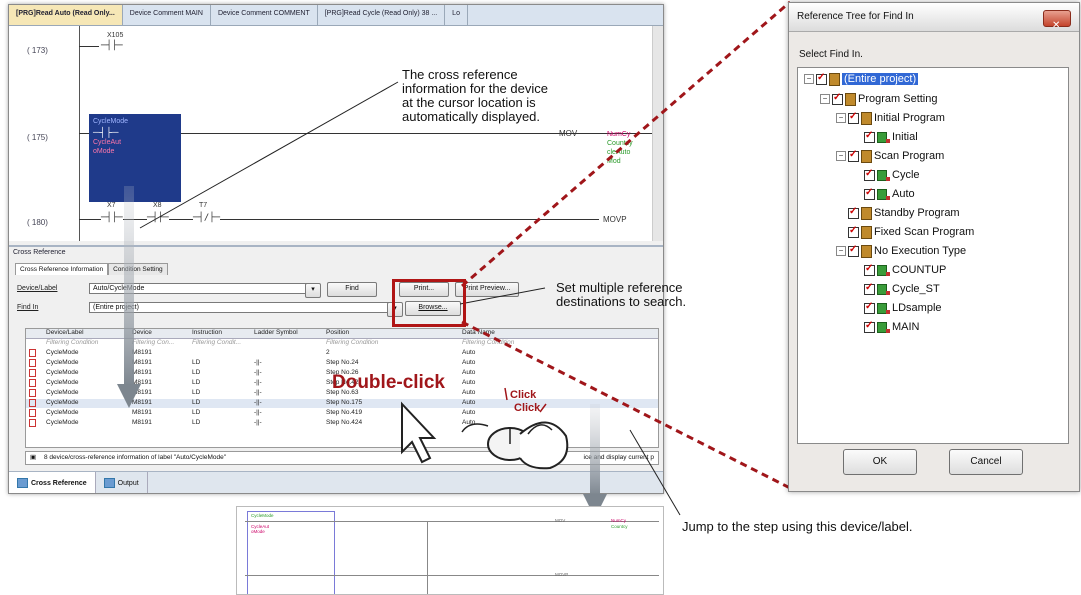 This screenshot has width=1081, height=595. I want to click on tree-node-initial-program: − Initial Program, so click(890, 118).